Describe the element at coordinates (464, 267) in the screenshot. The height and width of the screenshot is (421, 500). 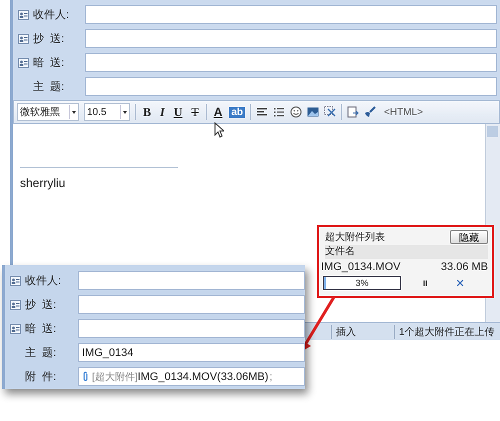
I see `file-size: 33.06 MB` at that location.